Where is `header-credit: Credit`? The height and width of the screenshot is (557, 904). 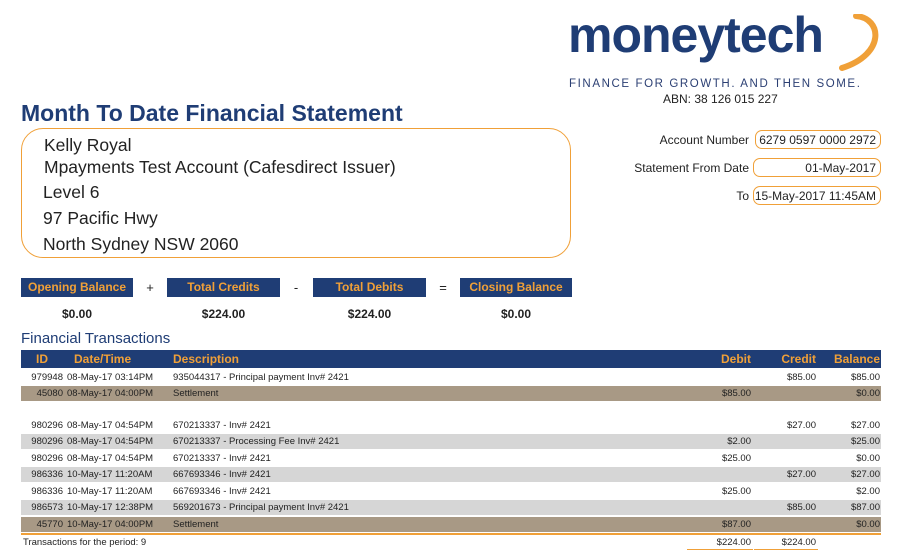 header-credit: Credit is located at coordinates (798, 359).